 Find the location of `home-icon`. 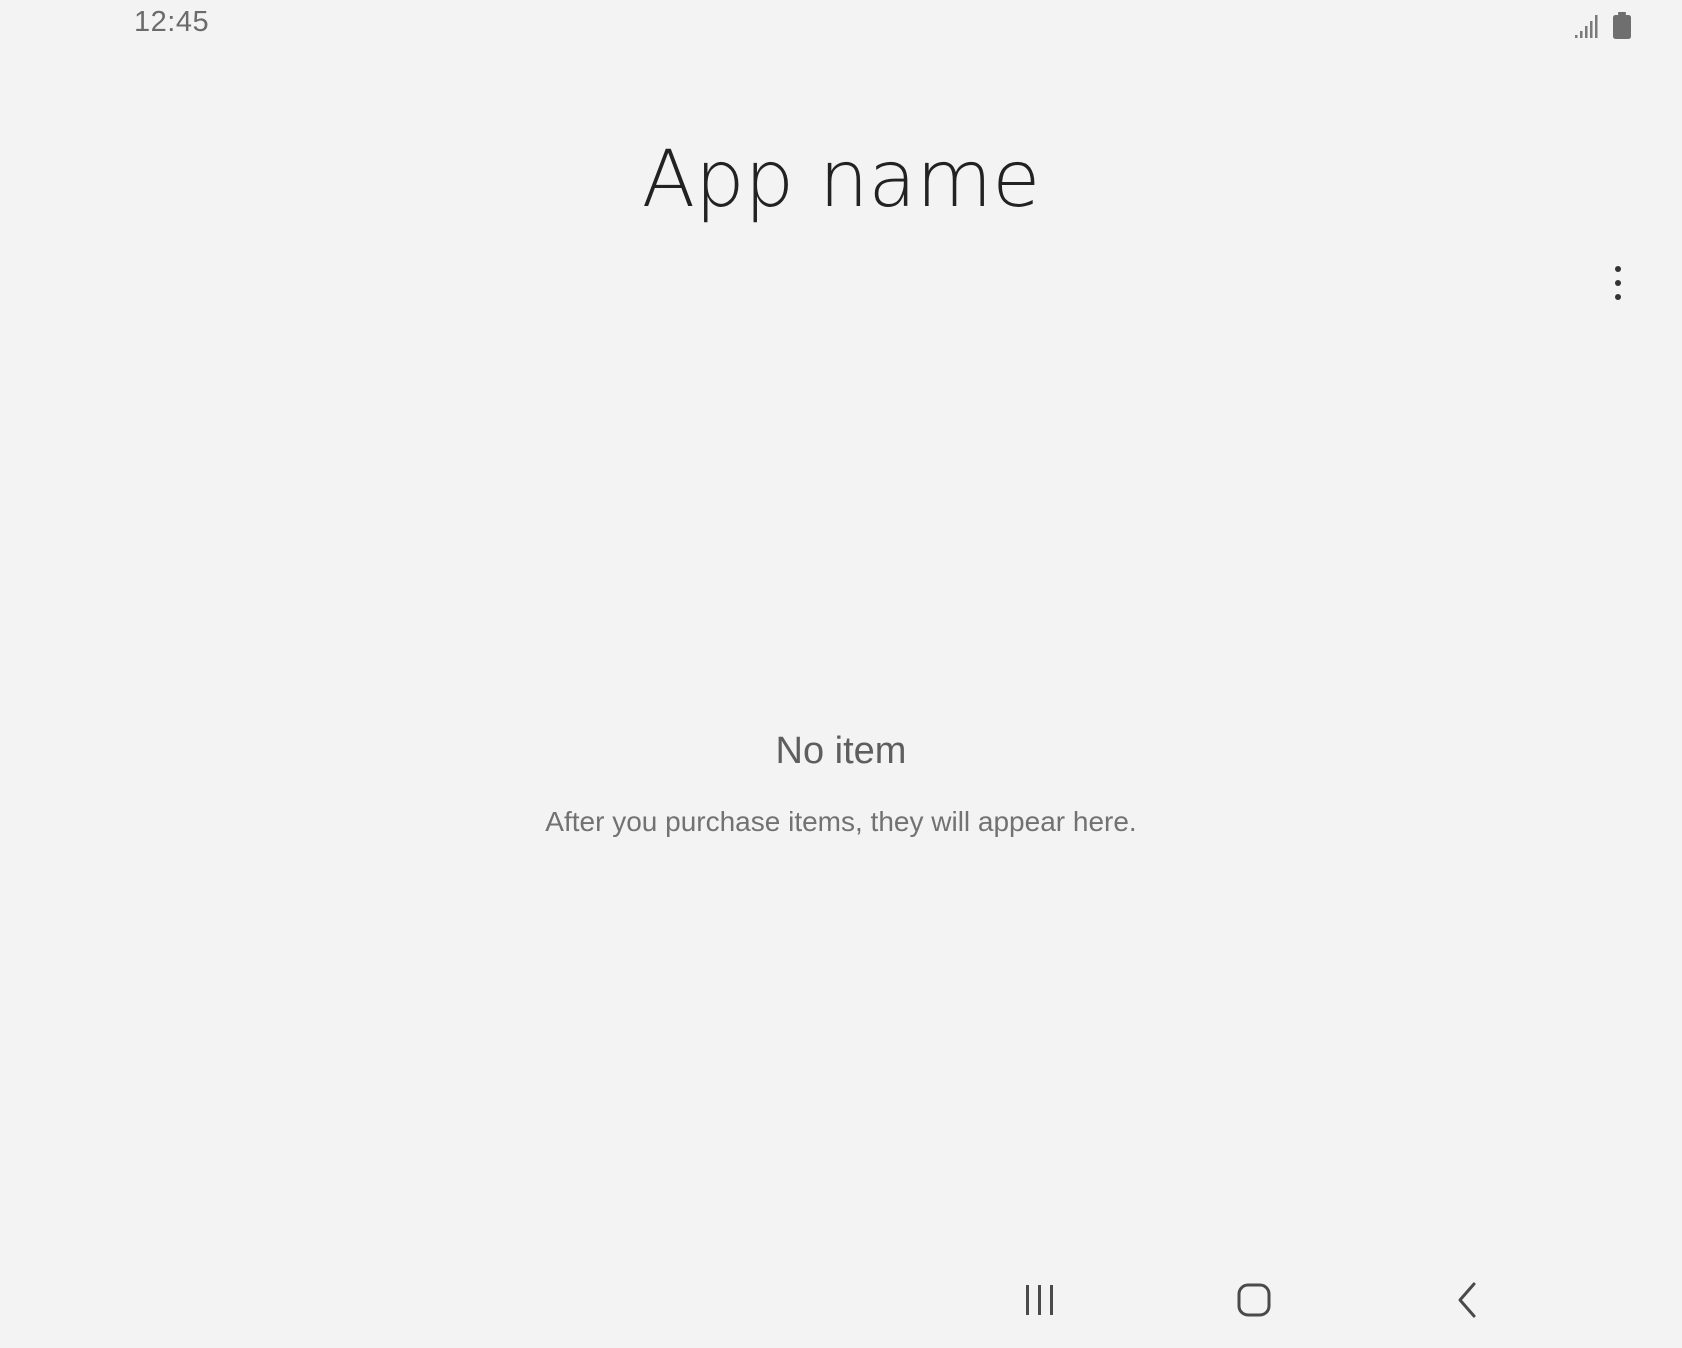

home-icon is located at coordinates (1254, 1300).